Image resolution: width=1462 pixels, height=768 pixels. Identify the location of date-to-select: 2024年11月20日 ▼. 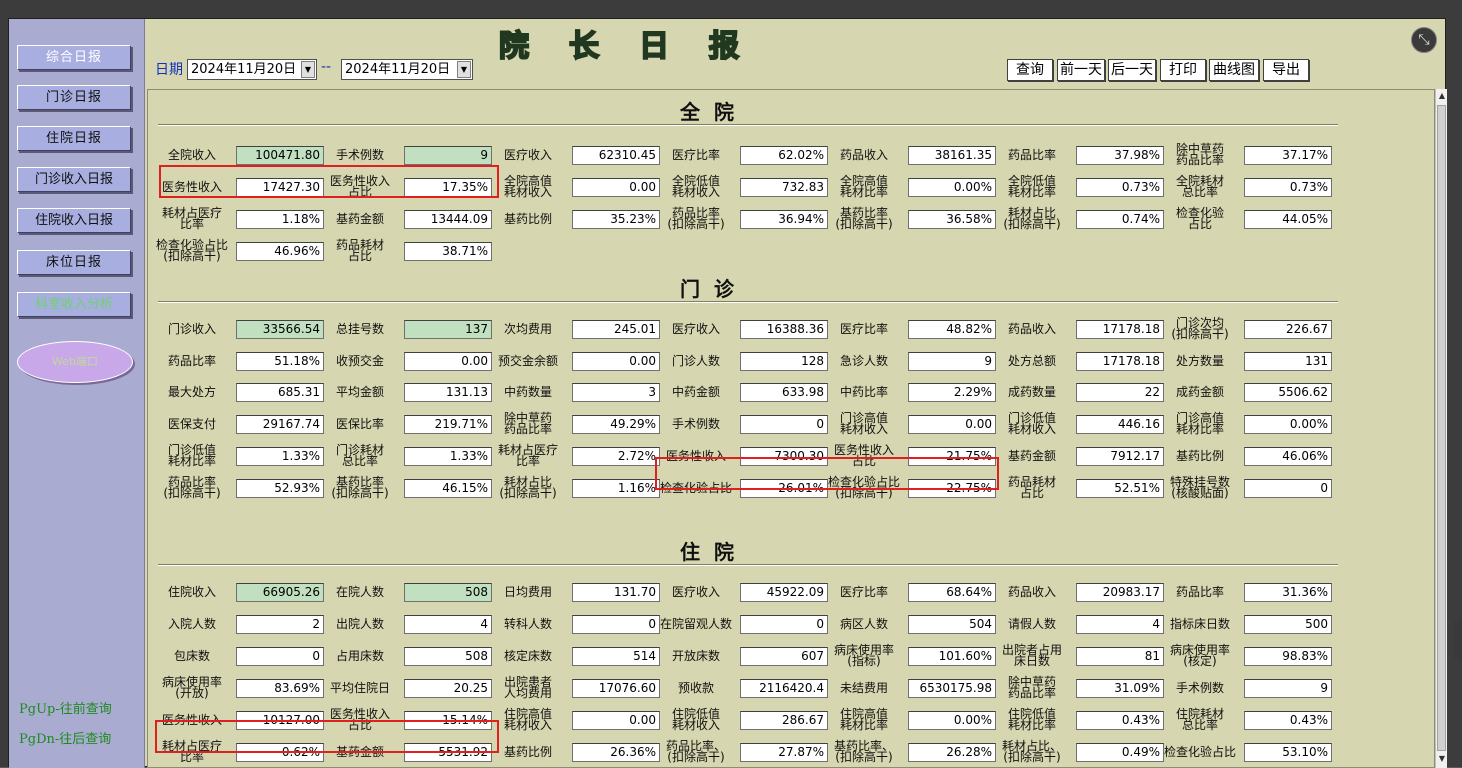
(407, 69).